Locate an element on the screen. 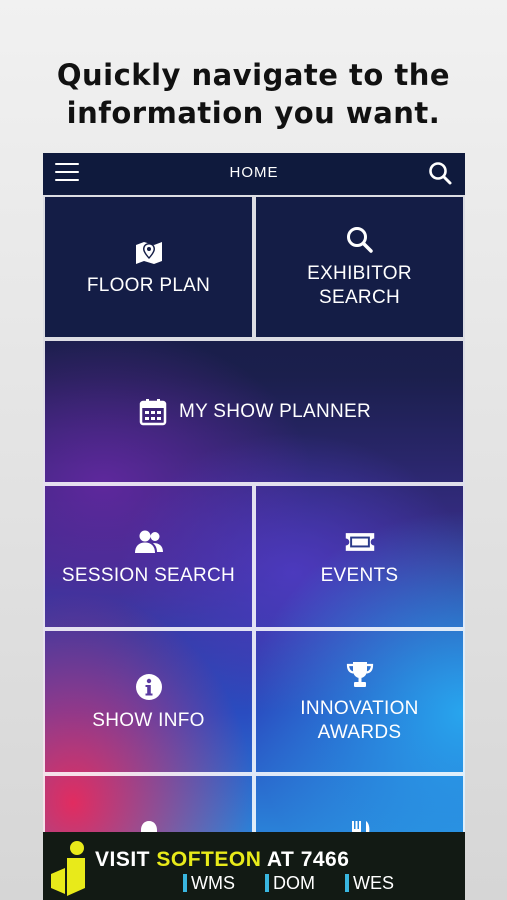 The image size is (507, 900). banner-visit: VISIT is located at coordinates (126, 859).